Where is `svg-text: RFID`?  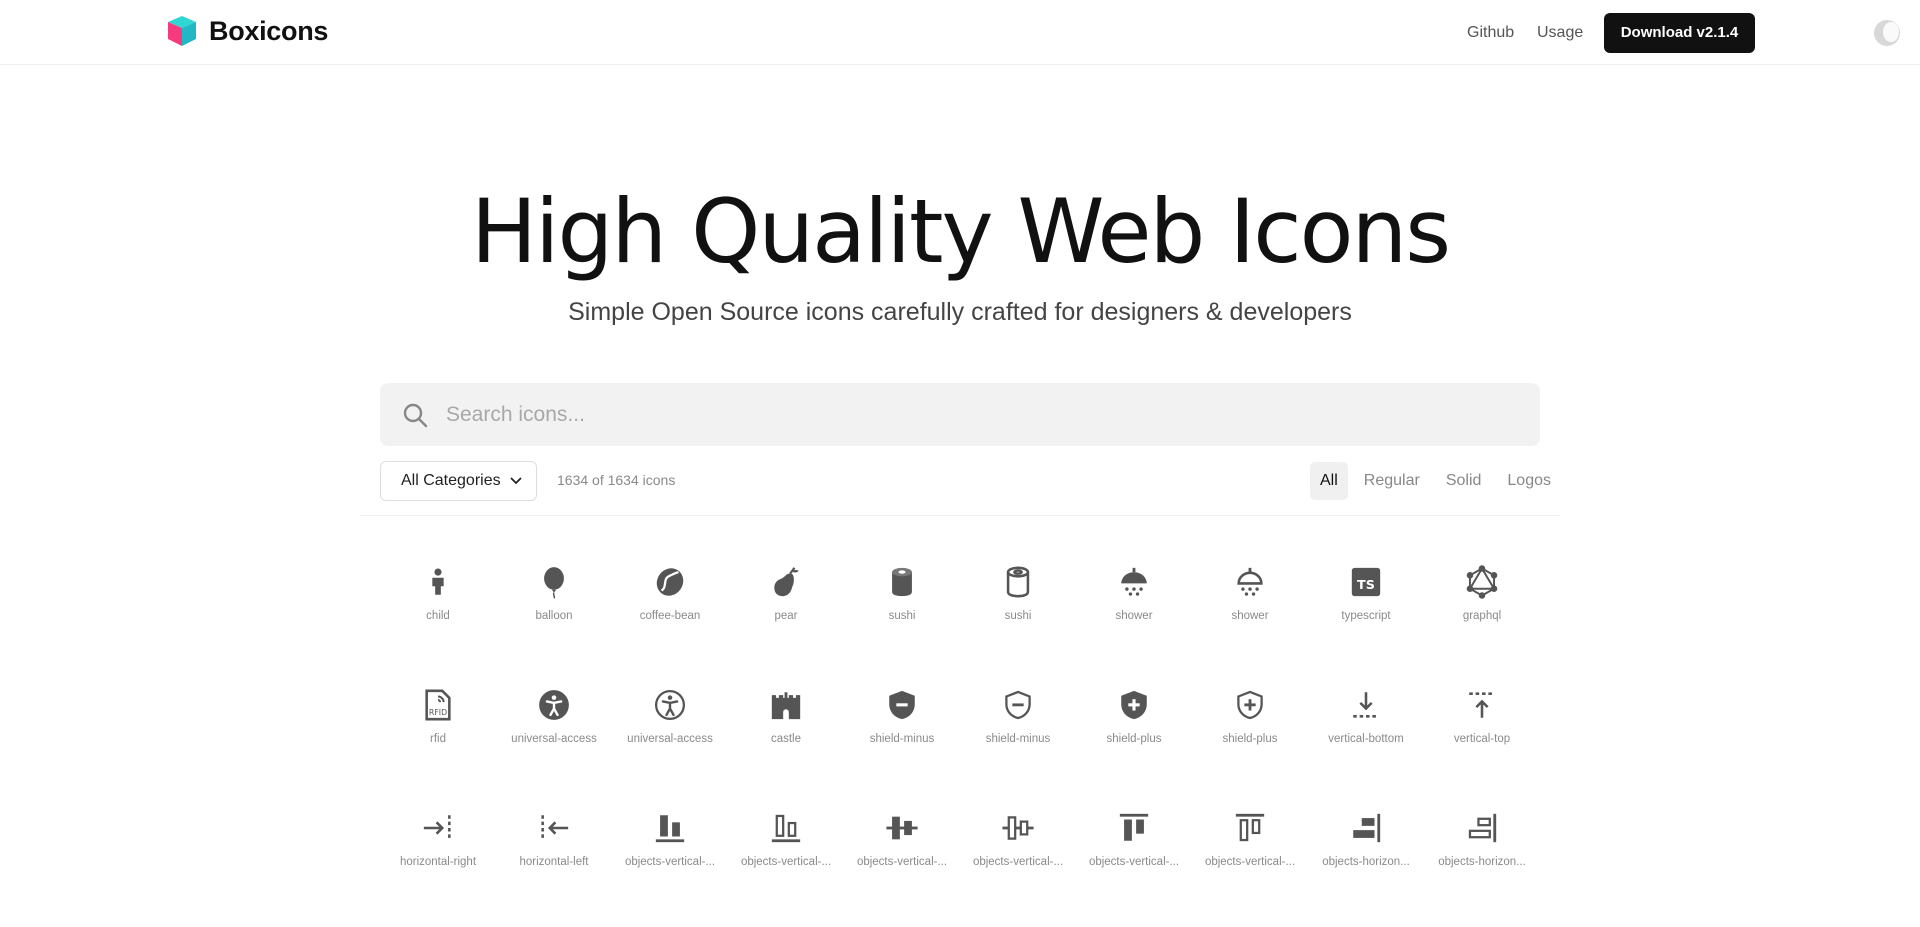 svg-text: RFID is located at coordinates (438, 712).